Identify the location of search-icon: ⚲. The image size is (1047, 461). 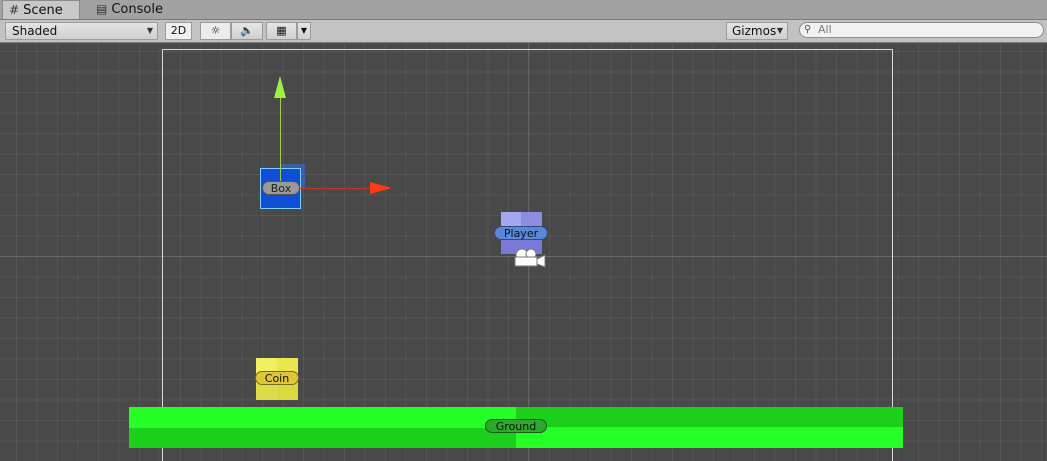
(808, 29).